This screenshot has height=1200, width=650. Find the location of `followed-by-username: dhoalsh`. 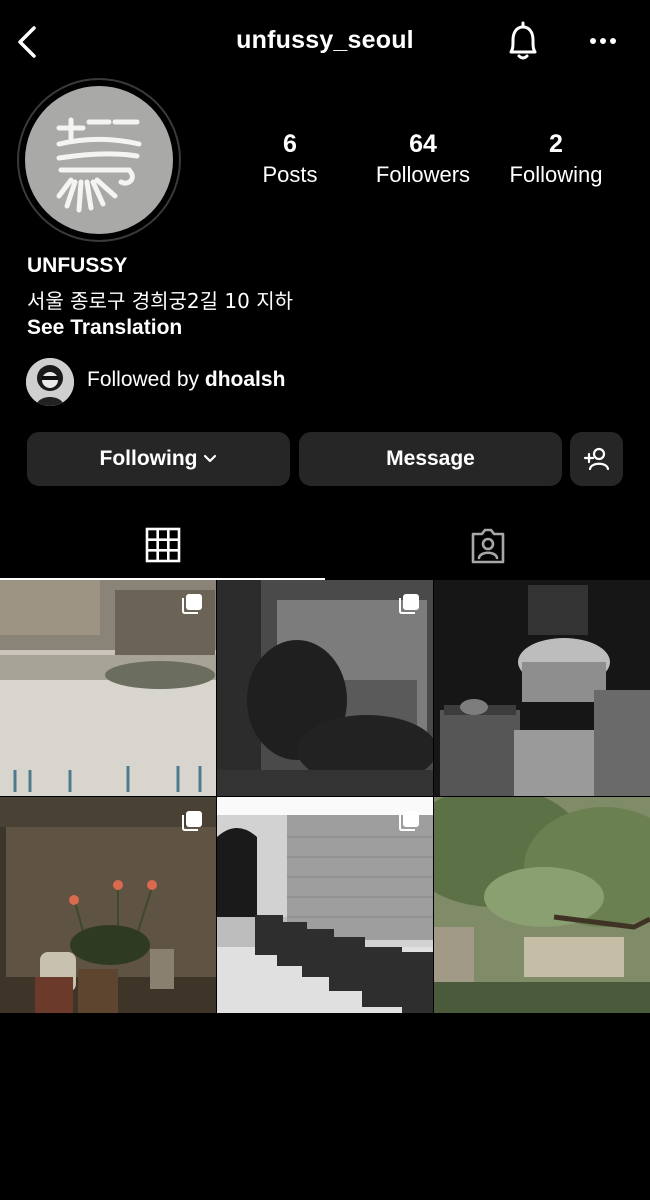

followed-by-username: dhoalsh is located at coordinates (245, 379).